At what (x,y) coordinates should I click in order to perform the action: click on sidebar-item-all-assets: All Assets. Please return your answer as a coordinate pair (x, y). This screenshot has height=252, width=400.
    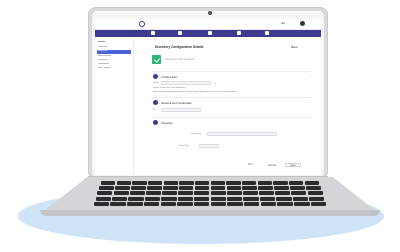
    Looking at the image, I should click on (114, 52).